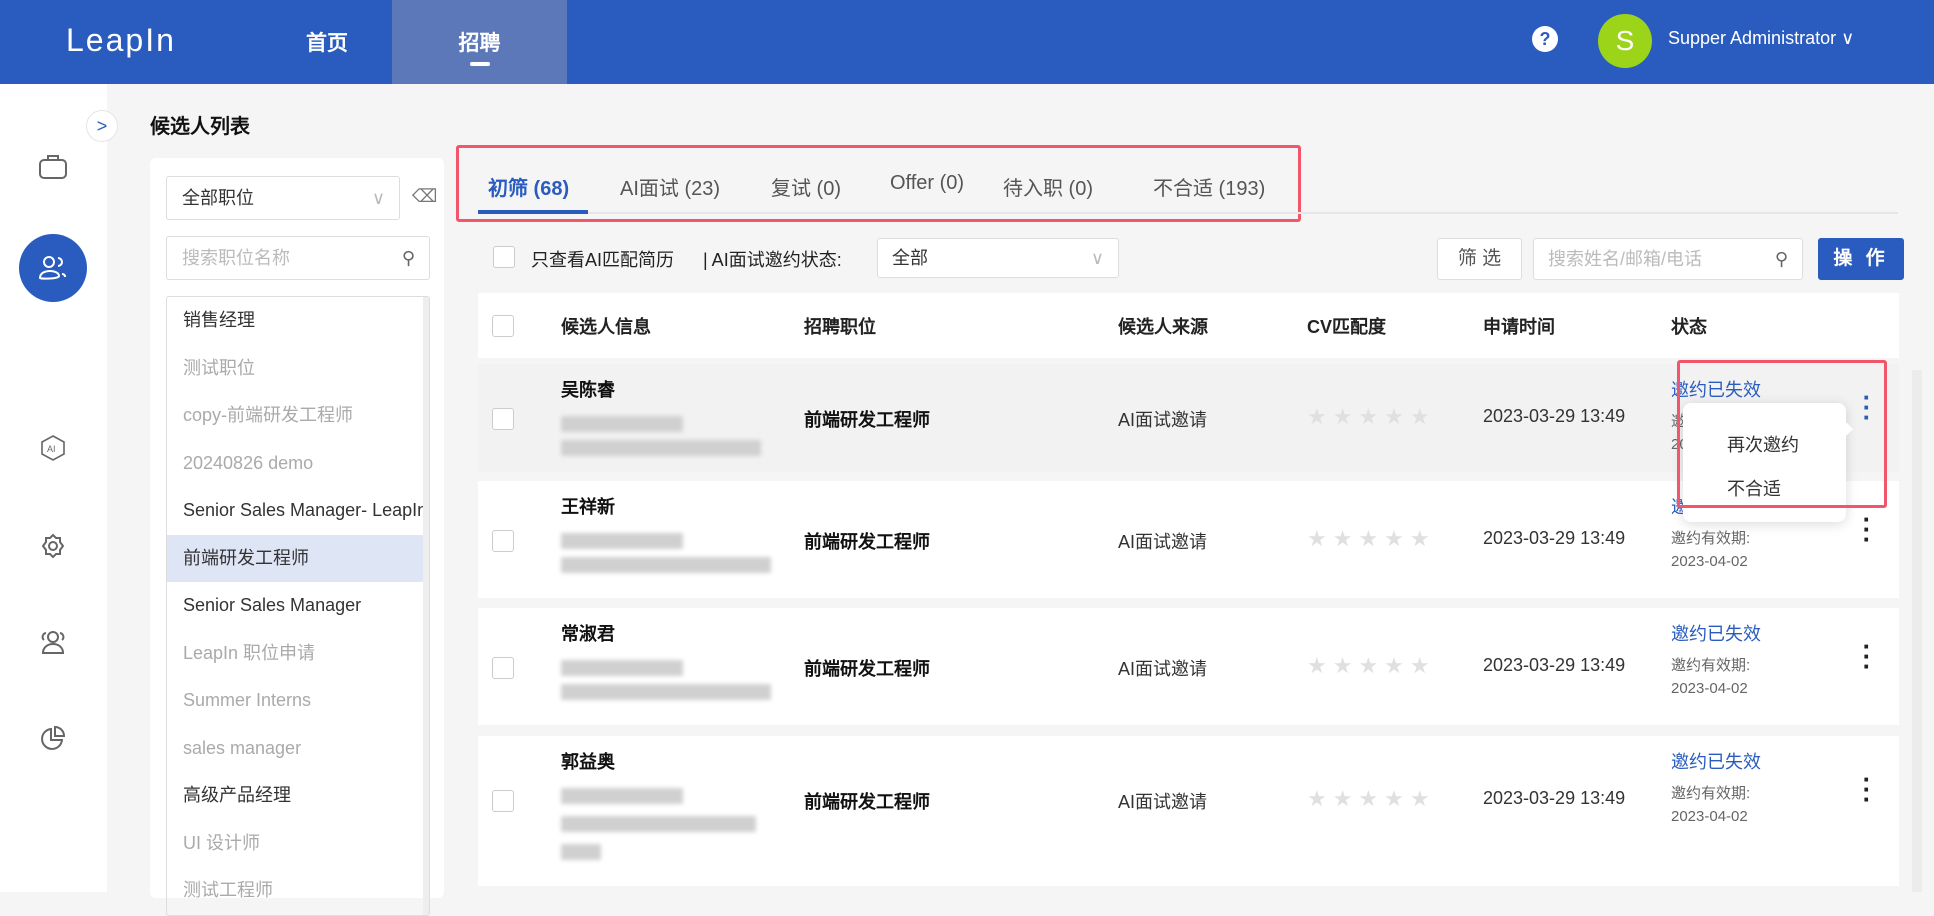 Image resolution: width=1934 pixels, height=916 pixels. I want to click on job-list-item: Senior Sales Manager, so click(296, 606).